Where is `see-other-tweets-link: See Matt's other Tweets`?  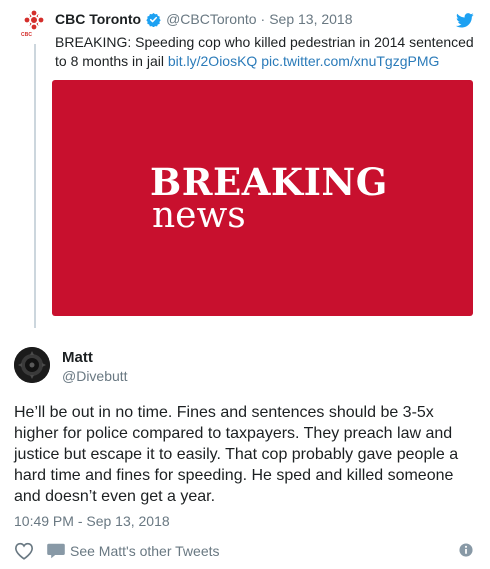 see-other-tweets-link: See Matt's other Tweets is located at coordinates (145, 551).